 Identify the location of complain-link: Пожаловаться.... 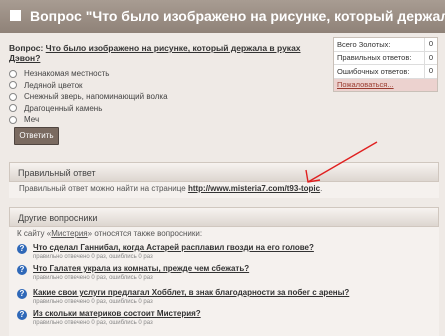
(385, 84).